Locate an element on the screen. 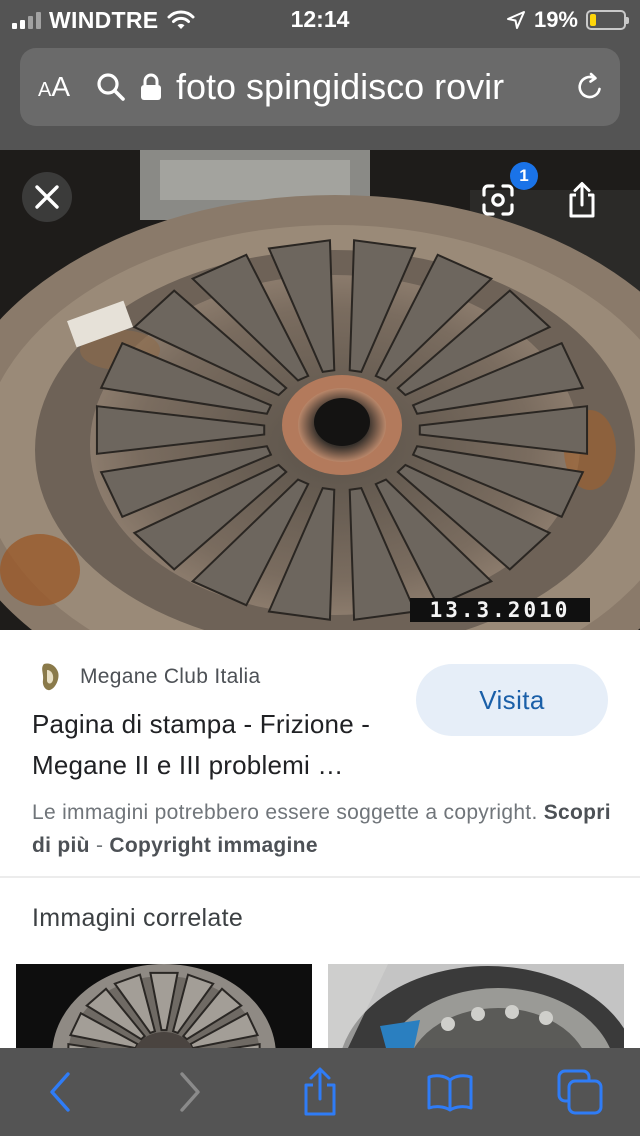  tabs-icon is located at coordinates (580, 1092).